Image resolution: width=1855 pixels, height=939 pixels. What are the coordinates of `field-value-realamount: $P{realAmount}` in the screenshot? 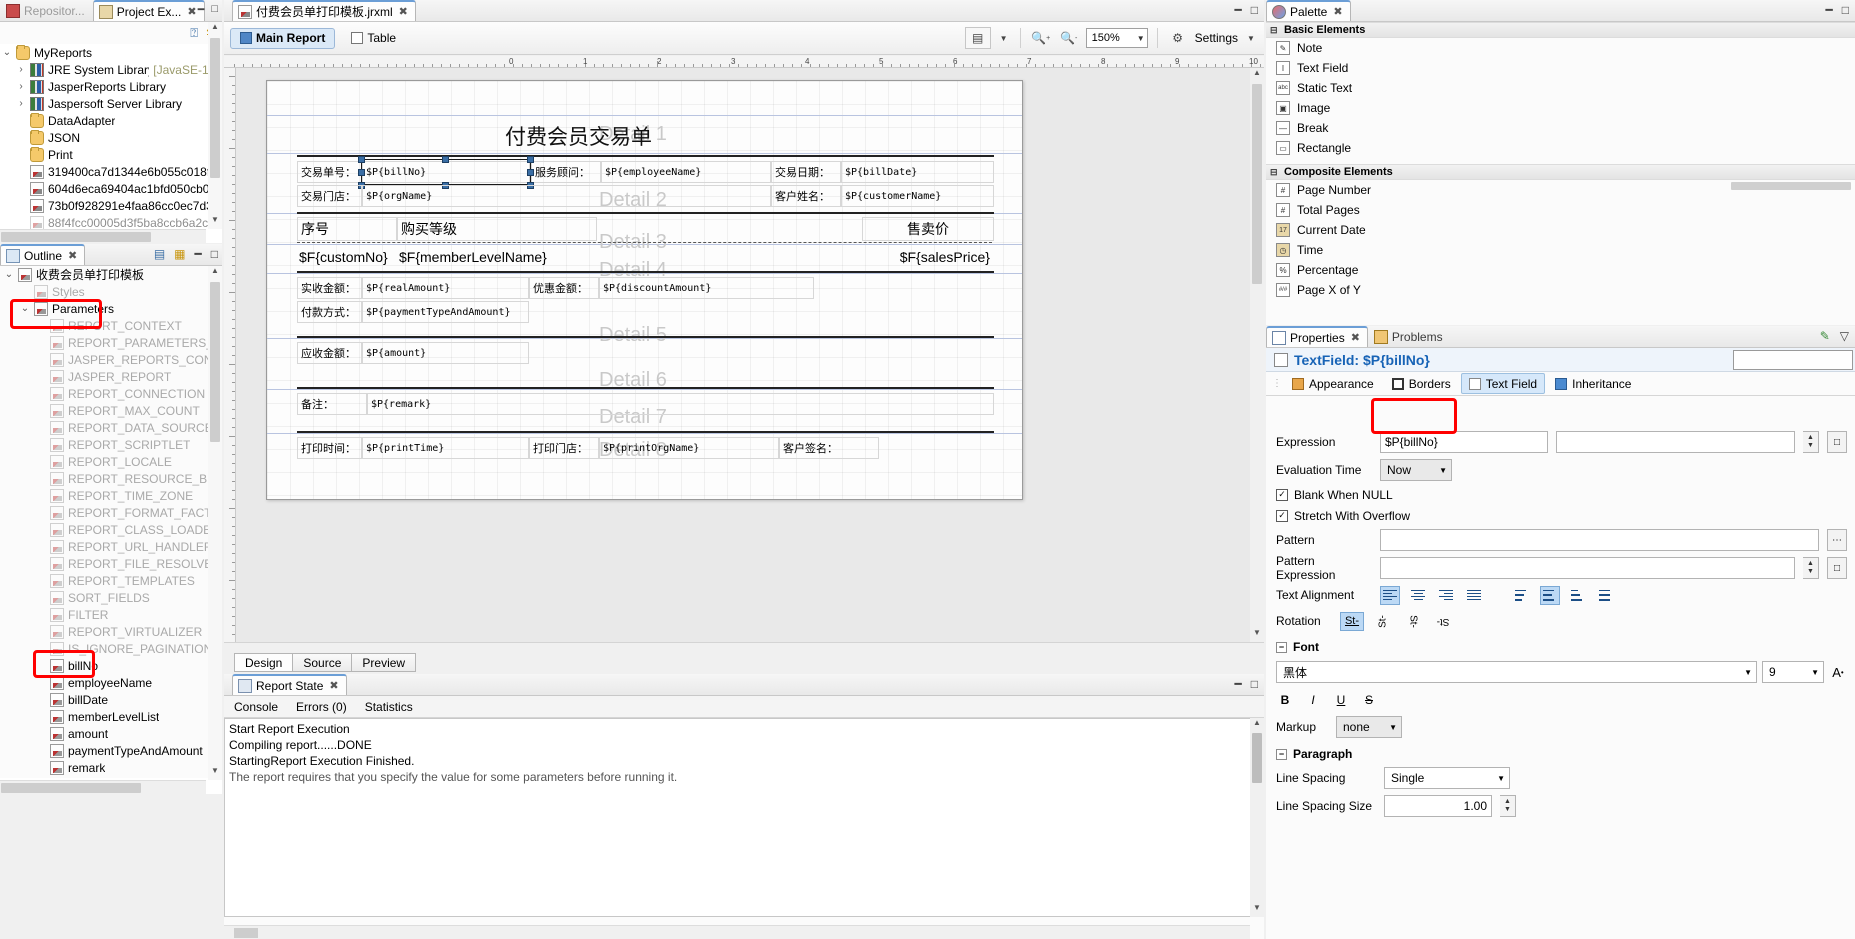 It's located at (445, 288).